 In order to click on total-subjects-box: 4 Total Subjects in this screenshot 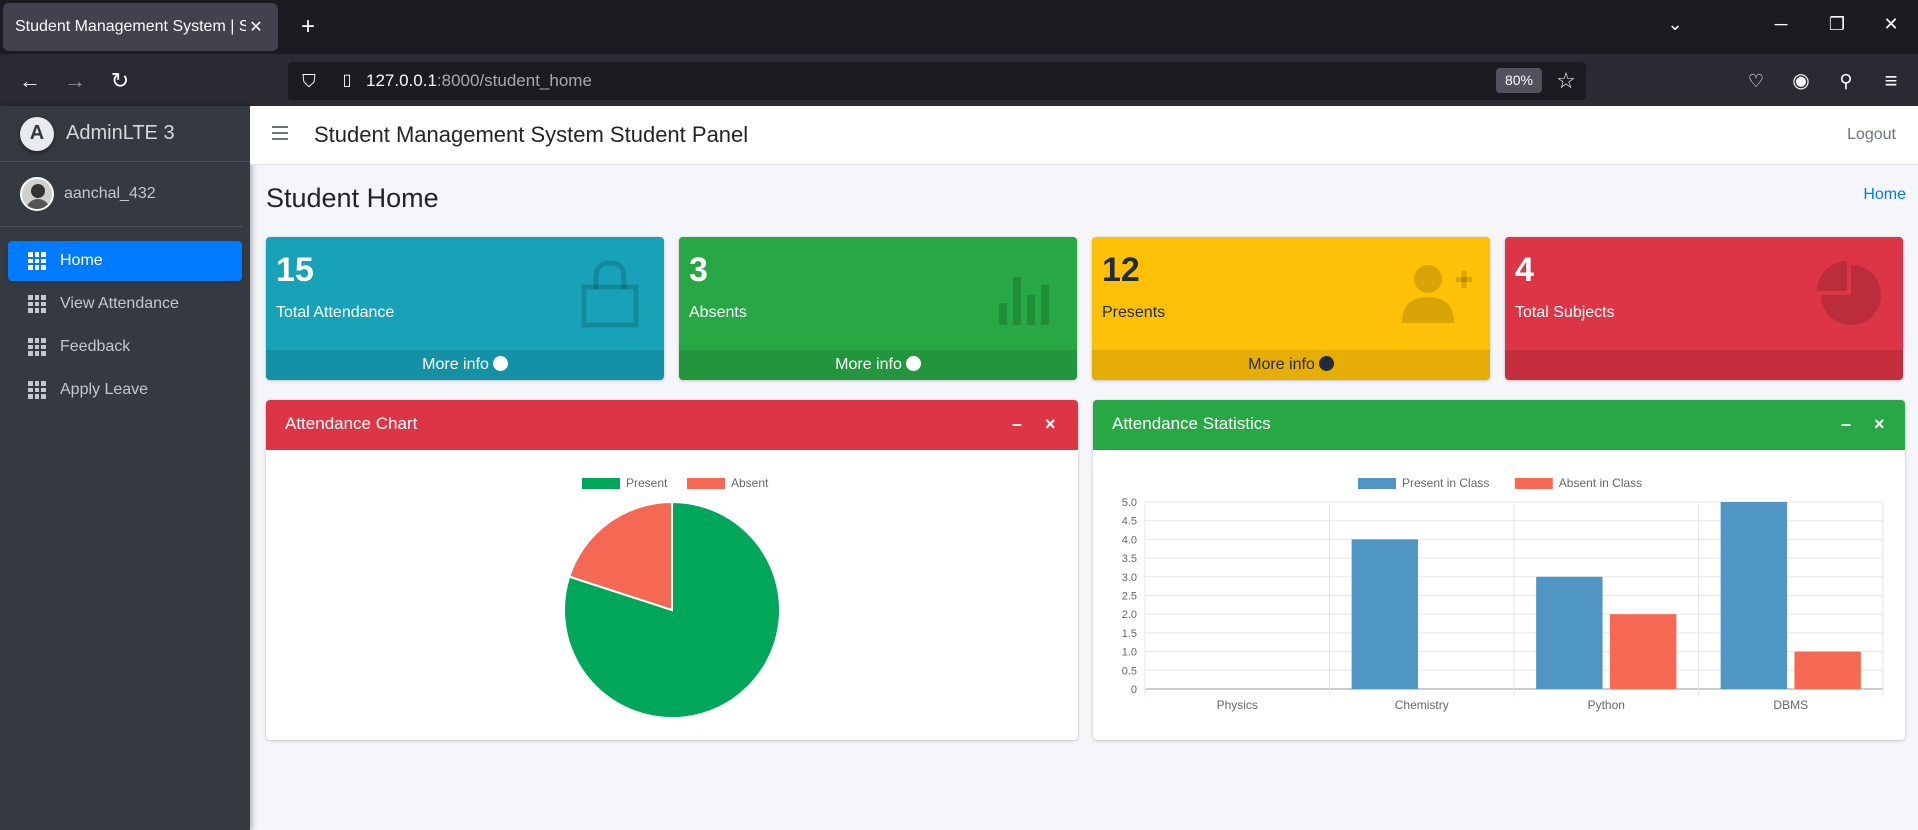, I will do `click(1704, 308)`.